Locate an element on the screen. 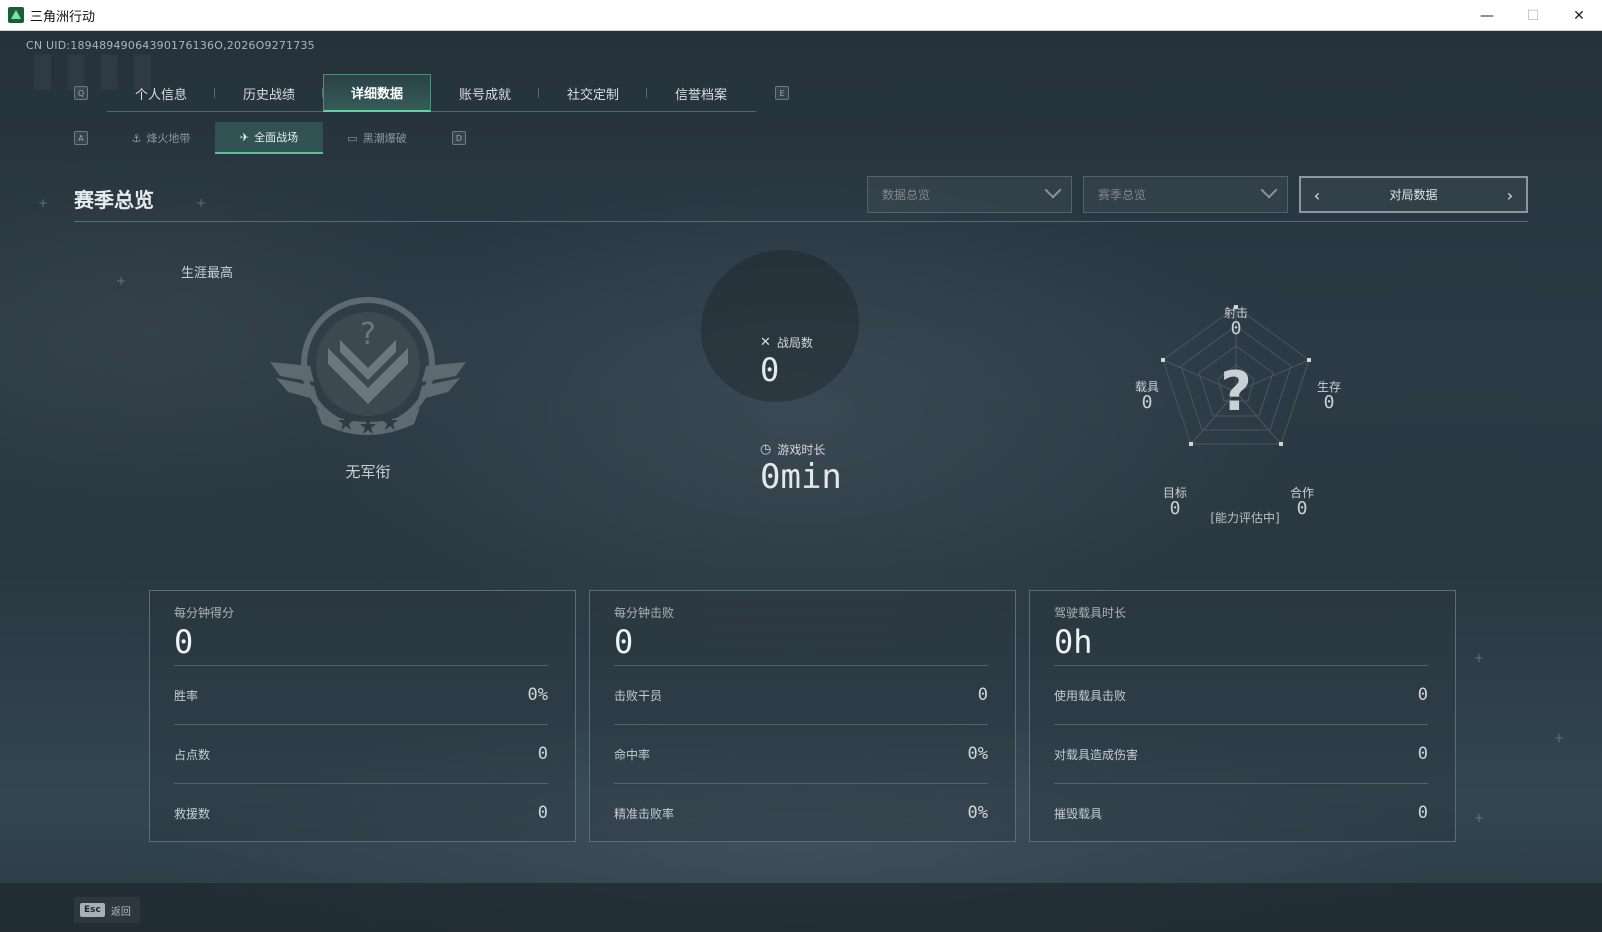  app-logo-icon is located at coordinates (16, 15).